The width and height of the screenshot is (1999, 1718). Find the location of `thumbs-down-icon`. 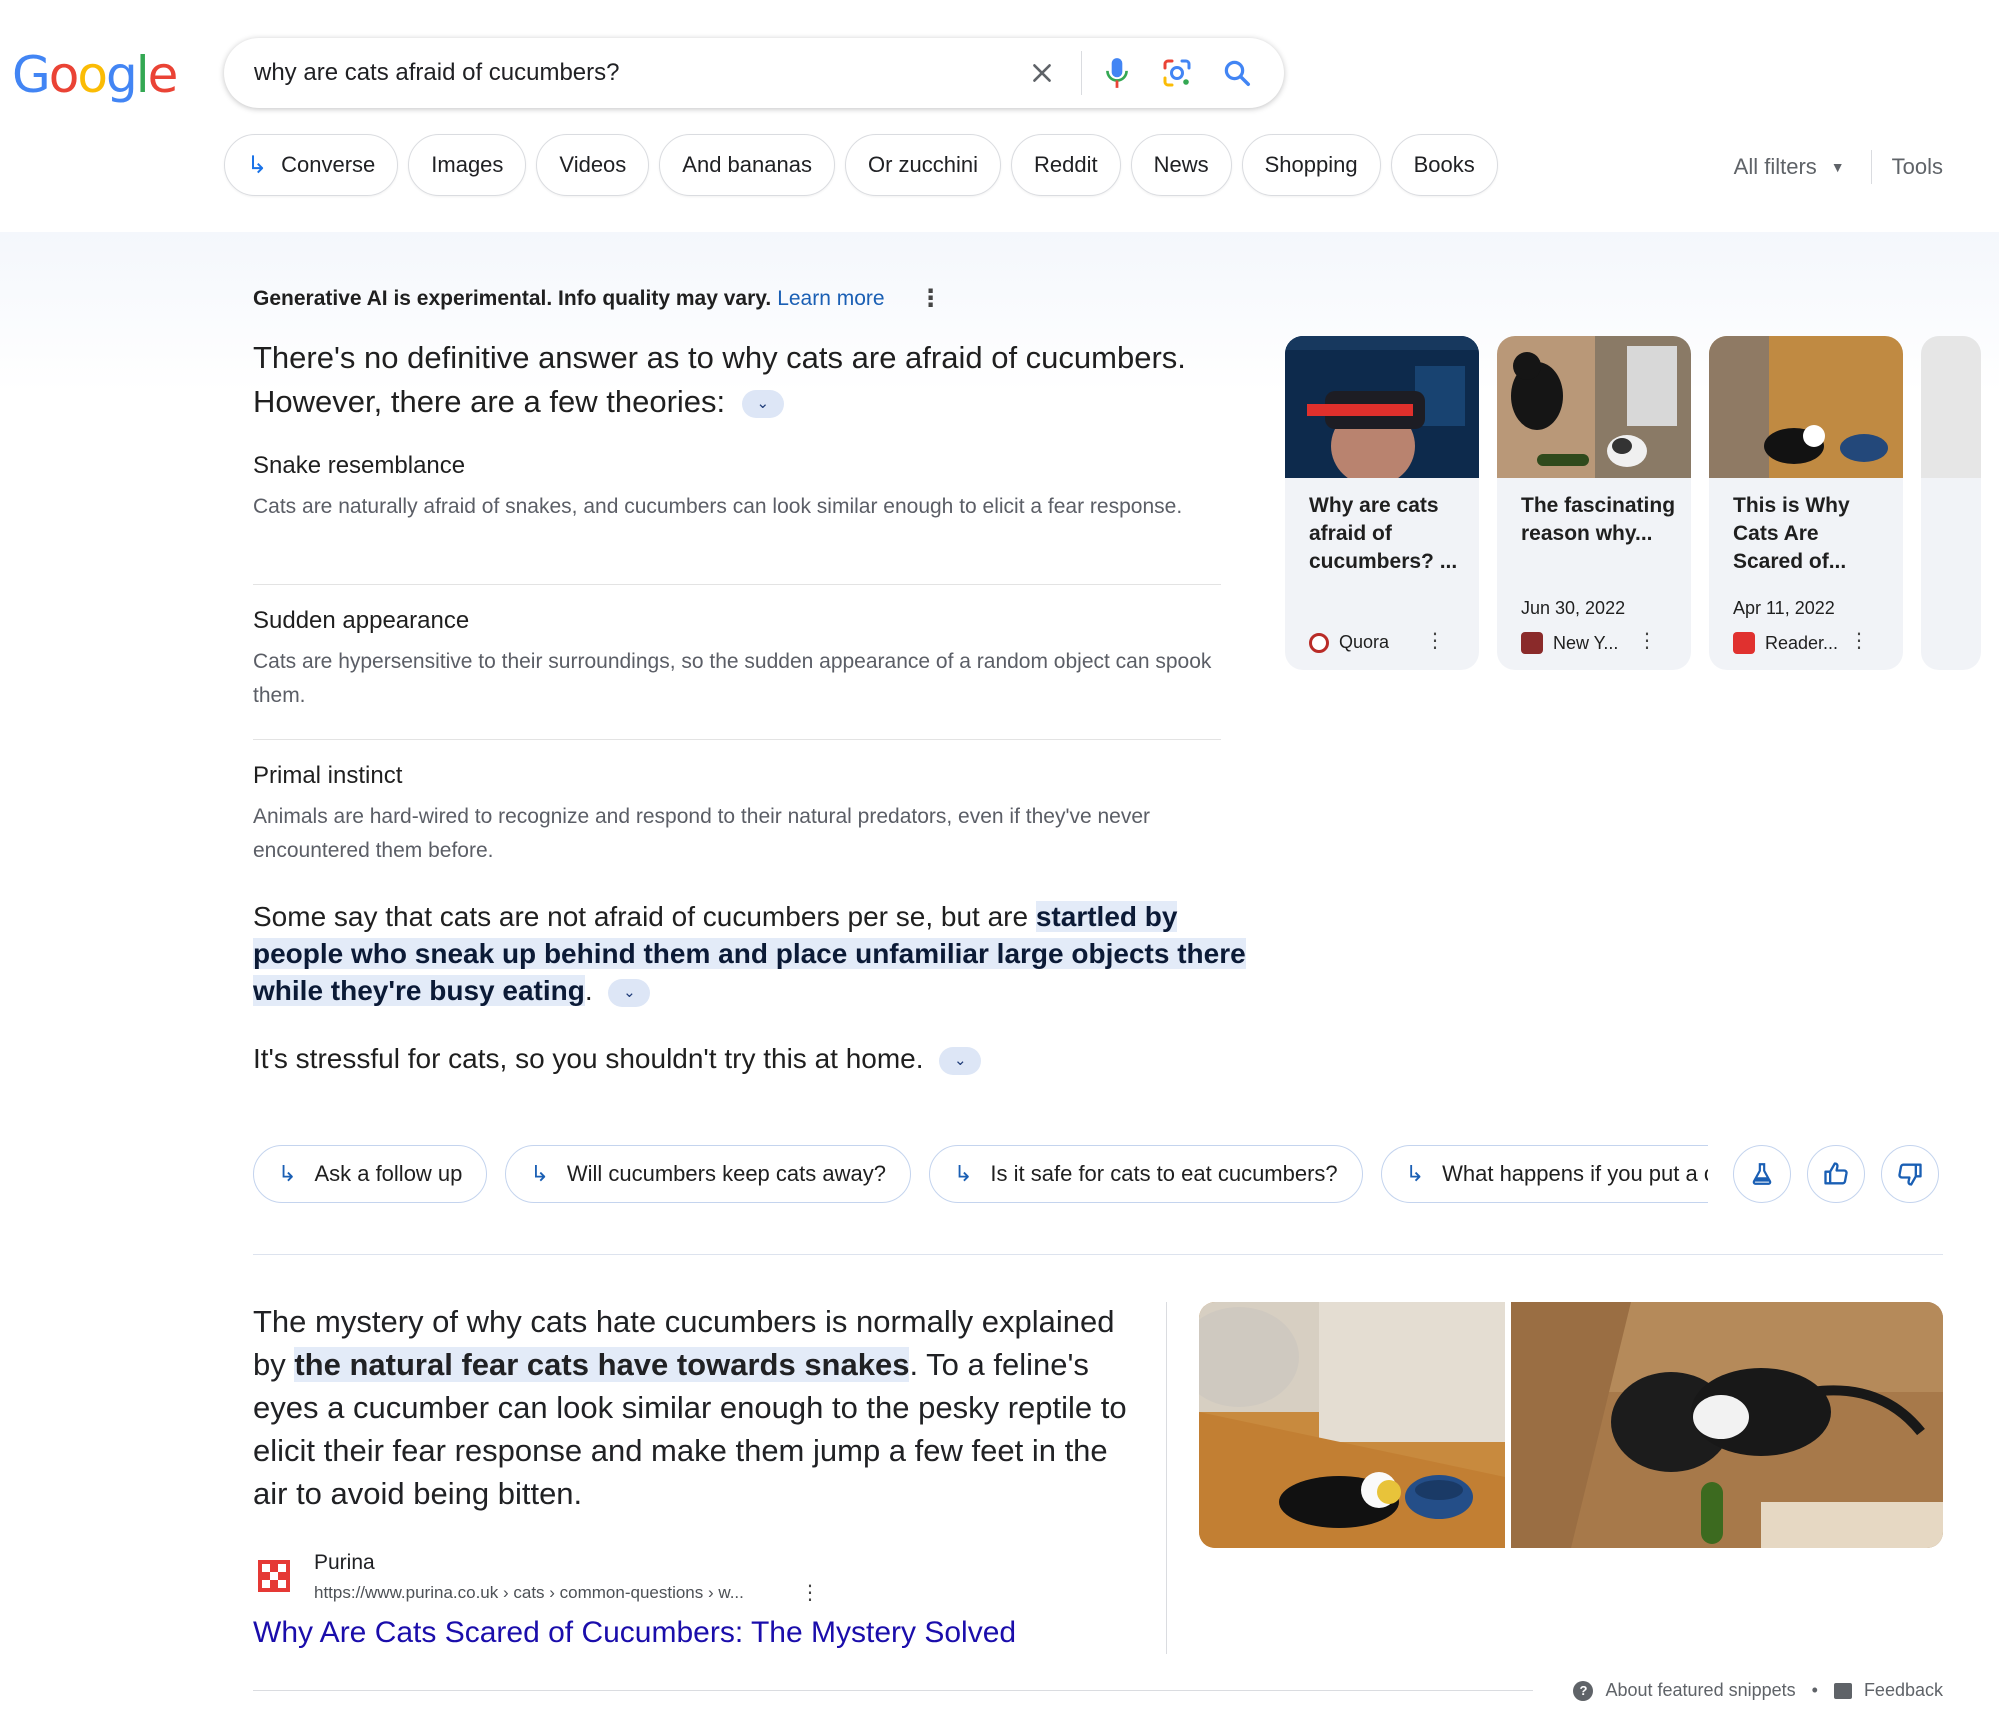

thumbs-down-icon is located at coordinates (1910, 1174).